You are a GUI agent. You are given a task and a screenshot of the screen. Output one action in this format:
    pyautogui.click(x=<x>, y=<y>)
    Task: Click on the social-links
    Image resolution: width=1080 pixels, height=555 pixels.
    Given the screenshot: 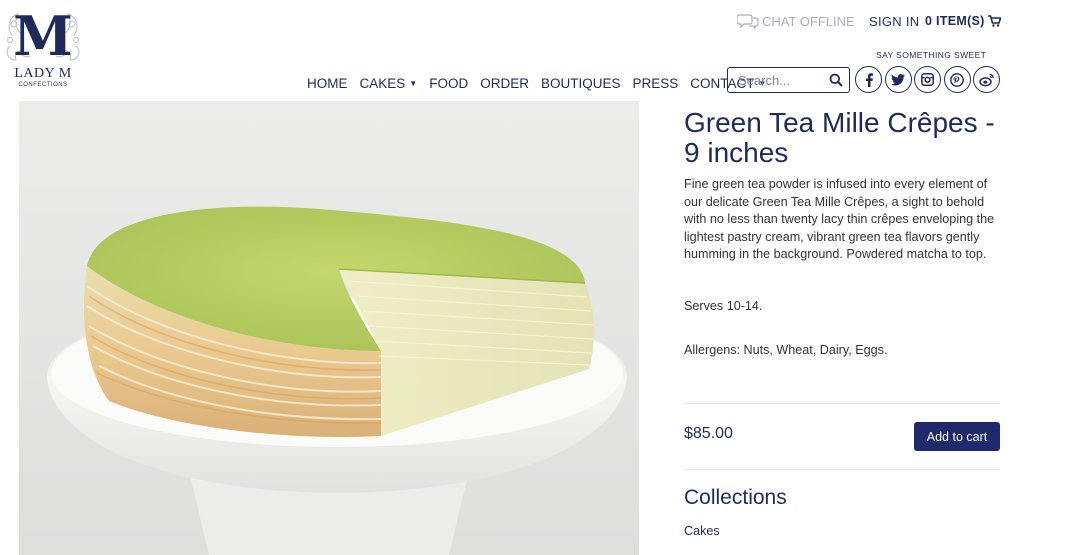 What is the action you would take?
    pyautogui.click(x=929, y=79)
    